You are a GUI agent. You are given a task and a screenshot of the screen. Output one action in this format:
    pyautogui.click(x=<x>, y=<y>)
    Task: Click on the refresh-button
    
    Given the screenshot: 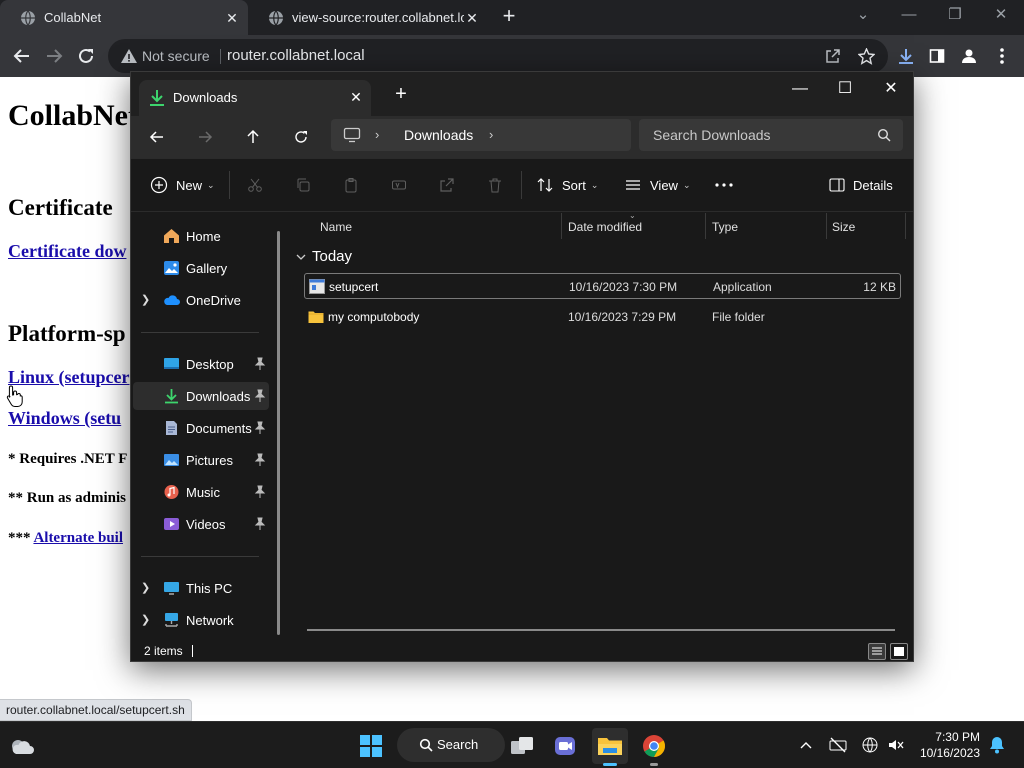 What is the action you would take?
    pyautogui.click(x=301, y=137)
    